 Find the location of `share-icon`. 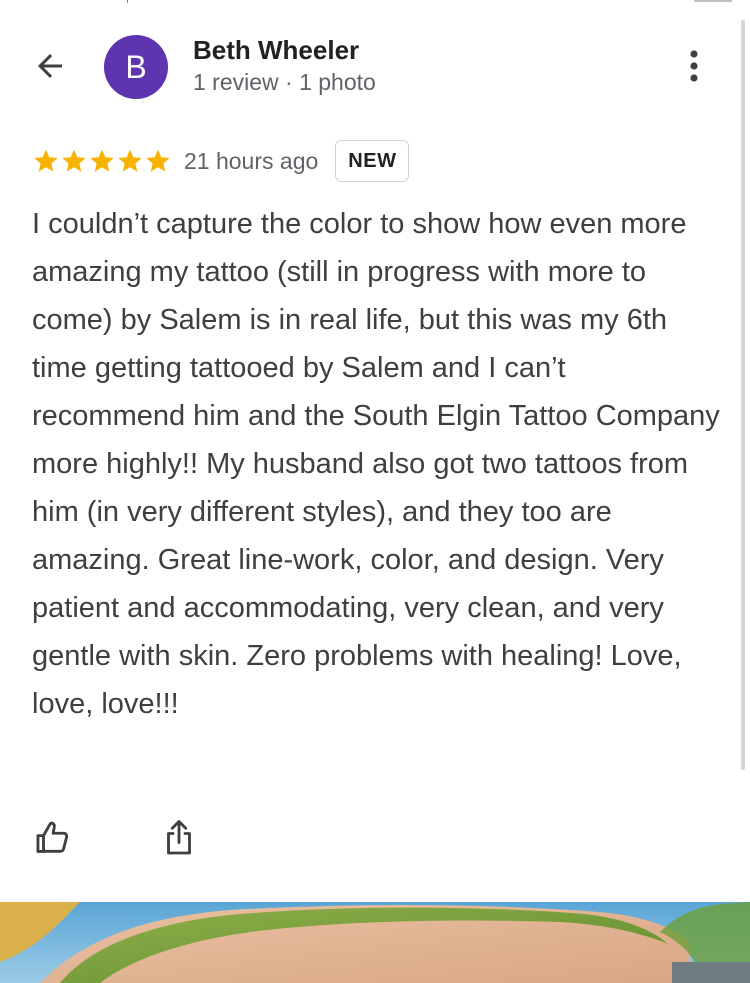

share-icon is located at coordinates (179, 837).